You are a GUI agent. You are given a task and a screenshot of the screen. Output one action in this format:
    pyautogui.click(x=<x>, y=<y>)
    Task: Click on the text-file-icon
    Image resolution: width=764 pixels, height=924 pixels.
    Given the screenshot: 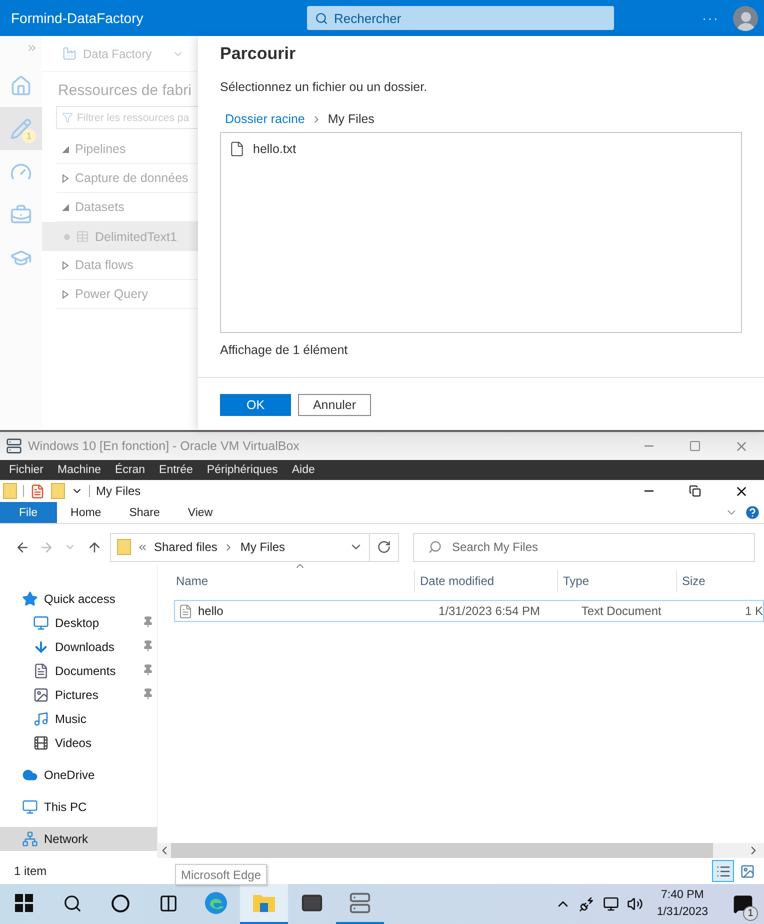 What is the action you would take?
    pyautogui.click(x=185, y=611)
    